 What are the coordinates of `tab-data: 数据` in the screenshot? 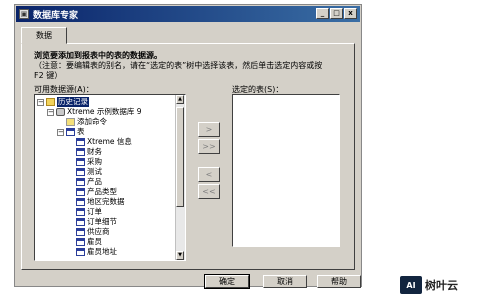 It's located at (44, 35).